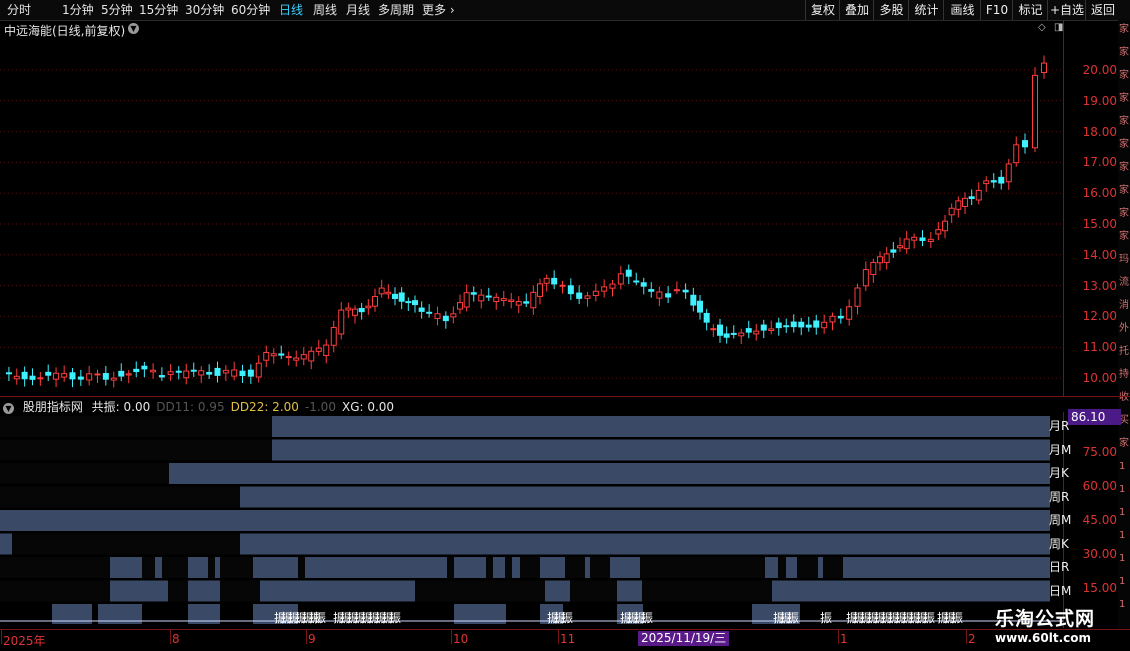  What do you see at coordinates (1030, 10) in the screenshot?
I see `toolbar-6-button: 标记` at bounding box center [1030, 10].